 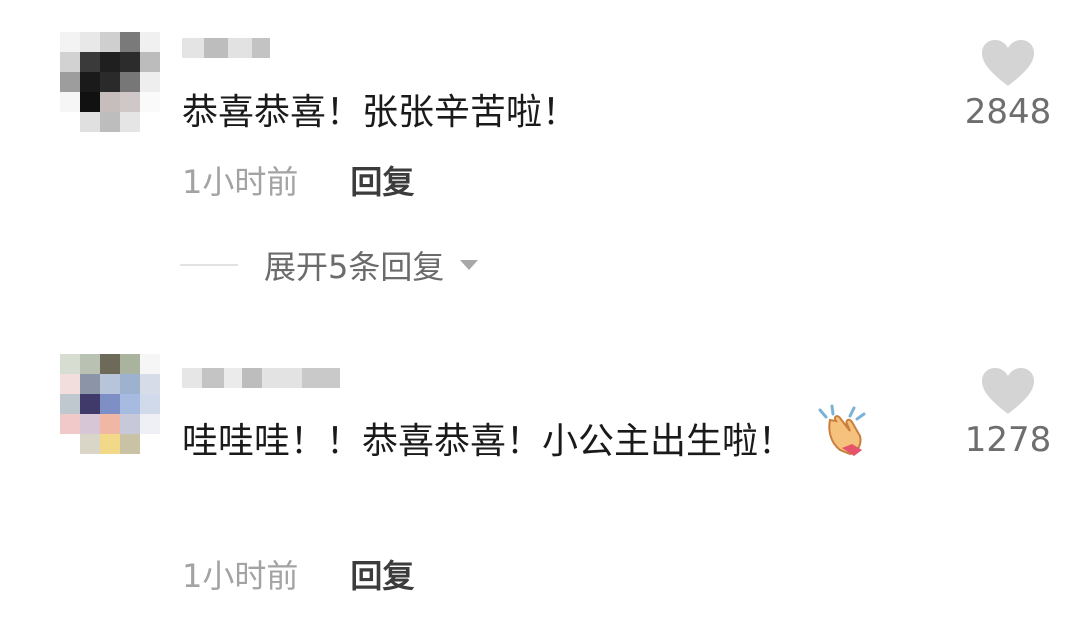 I want to click on comment-text: 哇哇哇！！恭喜恭喜！小公主出生啦！, so click(x=532, y=443).